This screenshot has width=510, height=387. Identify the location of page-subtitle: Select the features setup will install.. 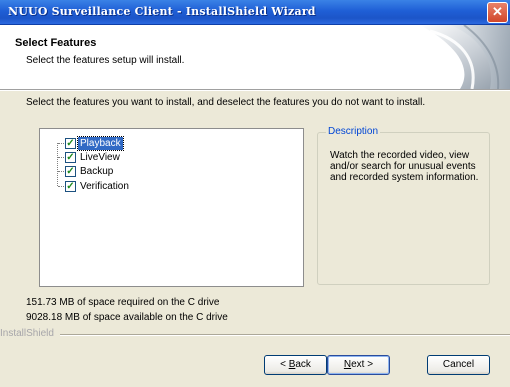
(105, 60).